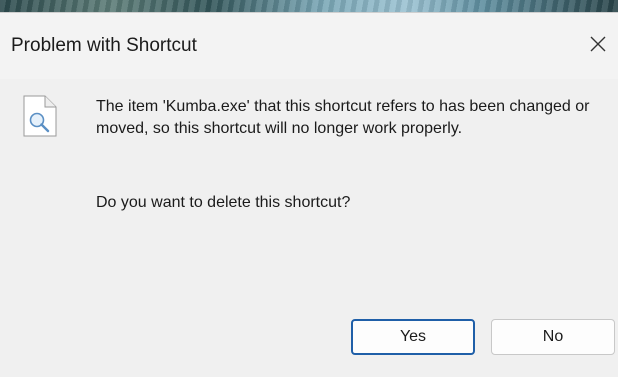 The height and width of the screenshot is (377, 618). I want to click on close-button, so click(598, 44).